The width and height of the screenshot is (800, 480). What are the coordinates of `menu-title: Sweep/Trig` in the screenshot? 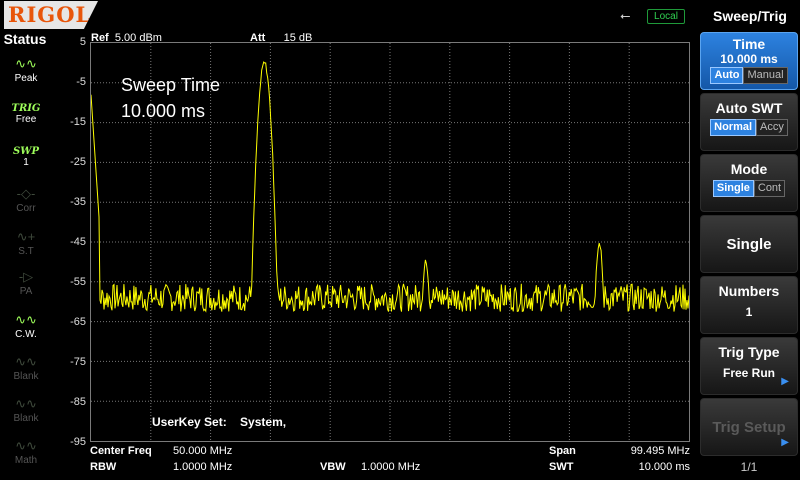 It's located at (750, 16).